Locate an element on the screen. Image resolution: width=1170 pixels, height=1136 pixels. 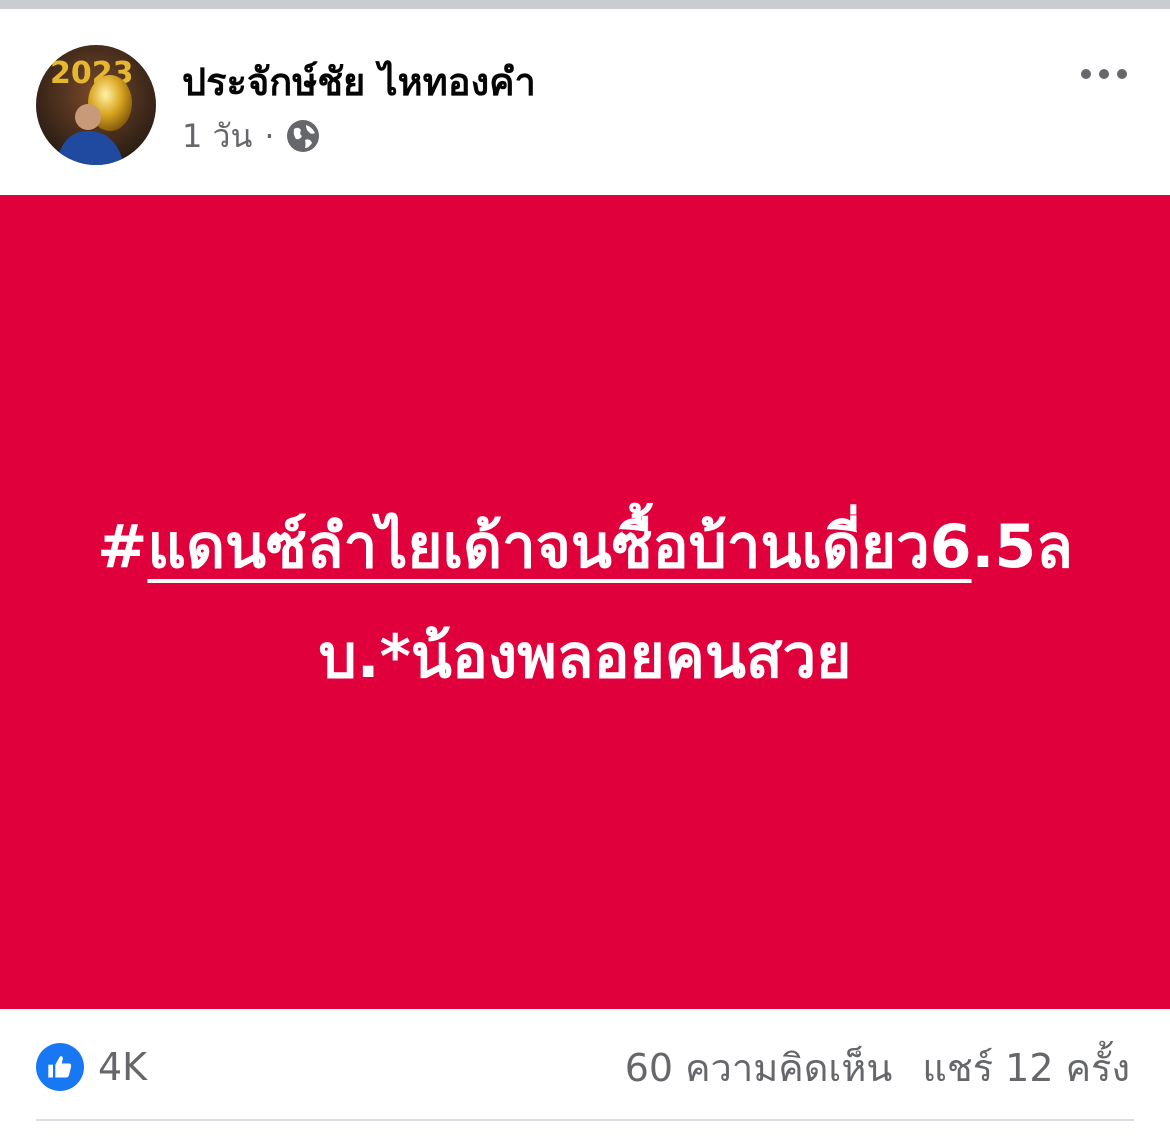
author-name: ประจักษ์ชัย ไหทองคำ is located at coordinates (359, 81).